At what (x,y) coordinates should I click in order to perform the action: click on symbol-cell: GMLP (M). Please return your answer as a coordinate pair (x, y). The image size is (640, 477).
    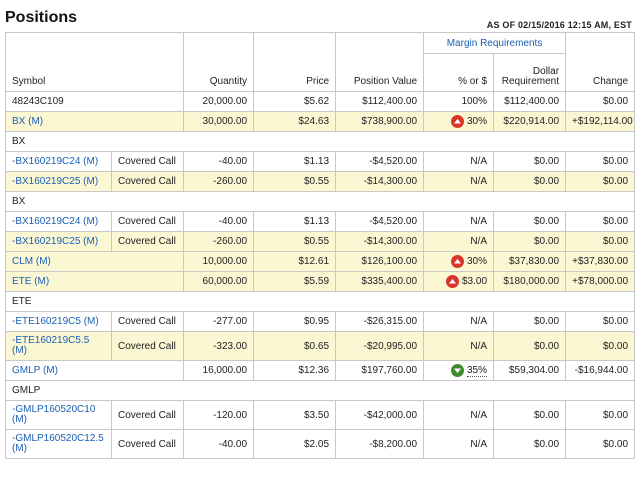
    Looking at the image, I should click on (94, 370).